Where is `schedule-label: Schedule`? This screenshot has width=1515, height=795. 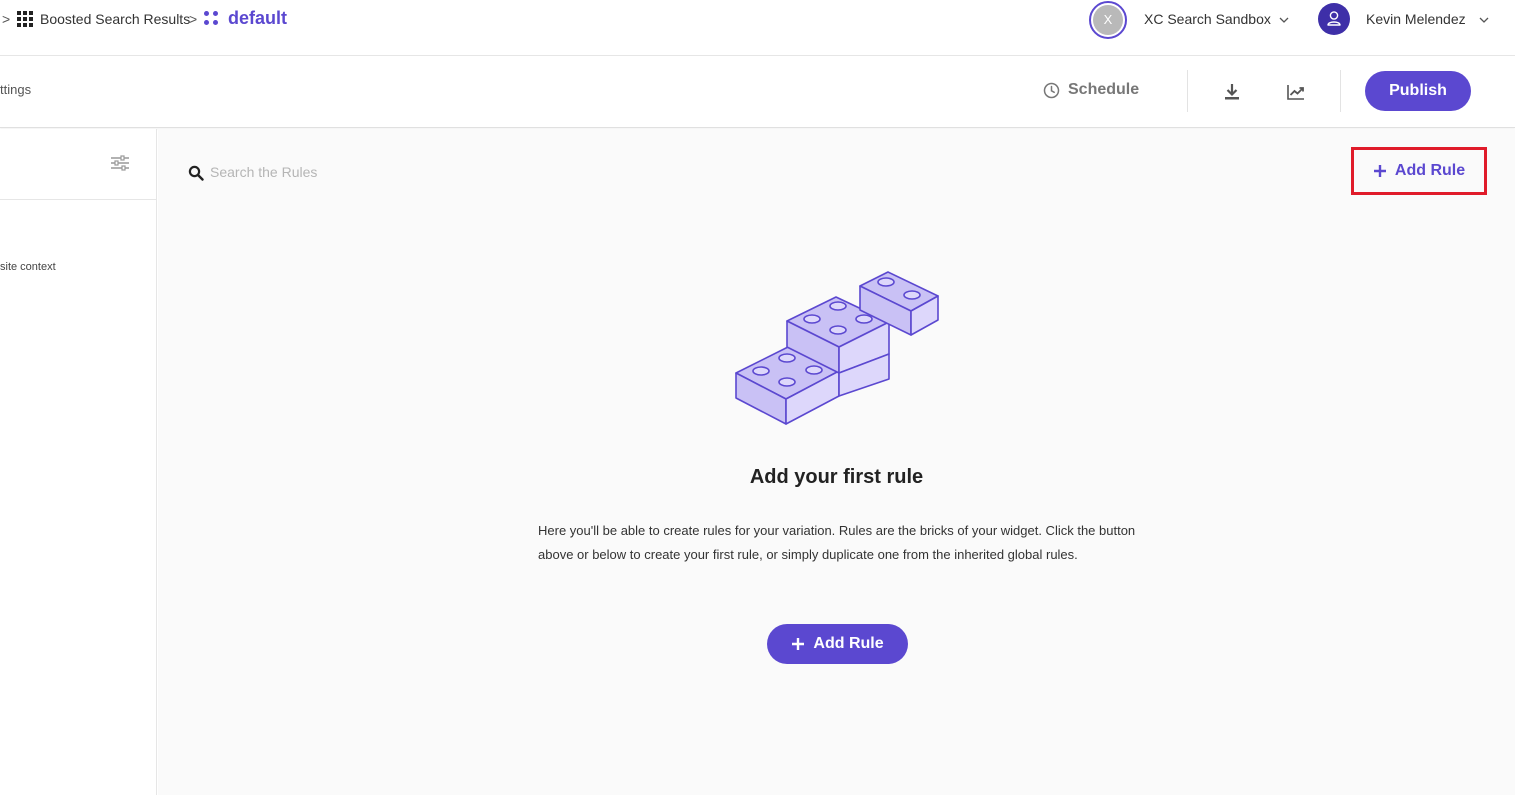
schedule-label: Schedule is located at coordinates (1104, 89).